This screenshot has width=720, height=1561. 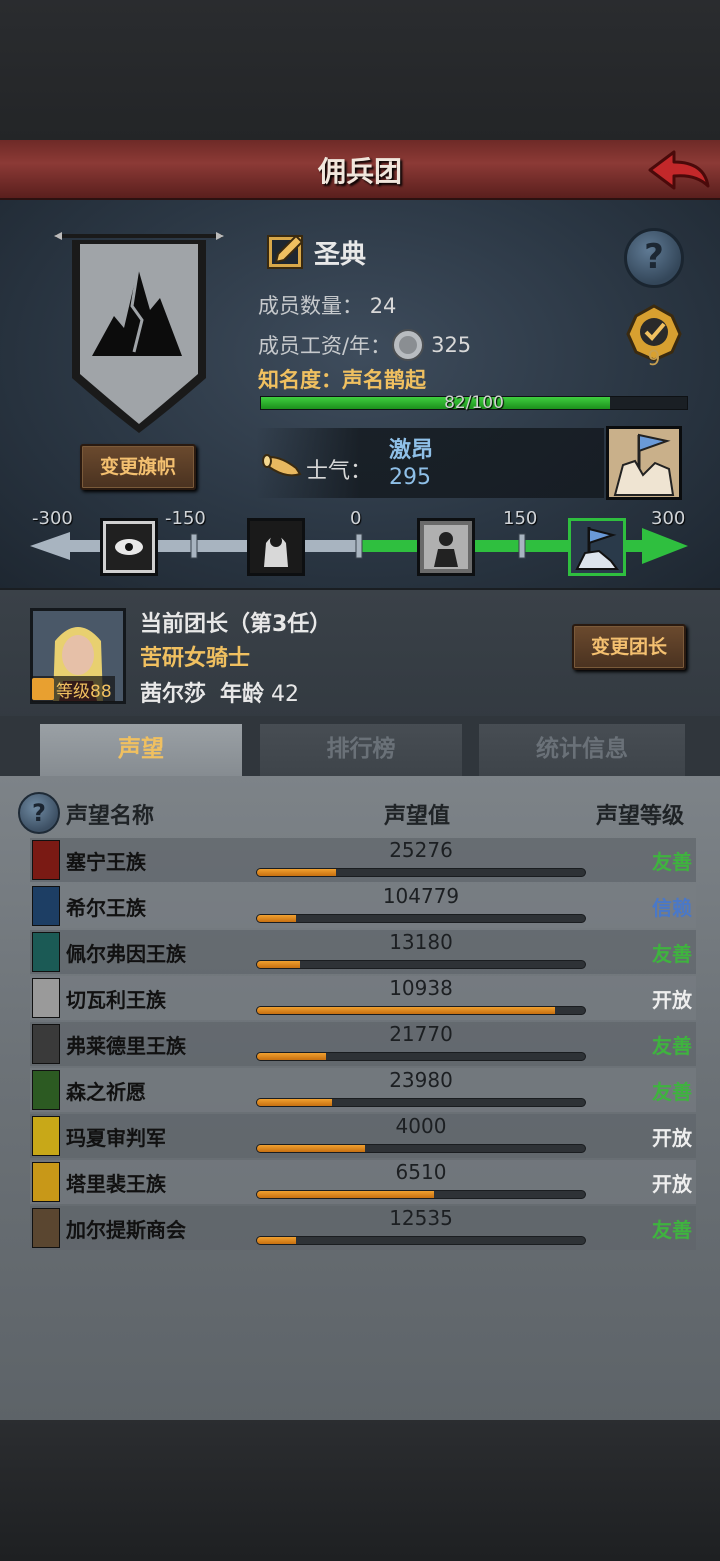 What do you see at coordinates (195, 658) in the screenshot?
I see `leader-class: 苦研女骑士` at bounding box center [195, 658].